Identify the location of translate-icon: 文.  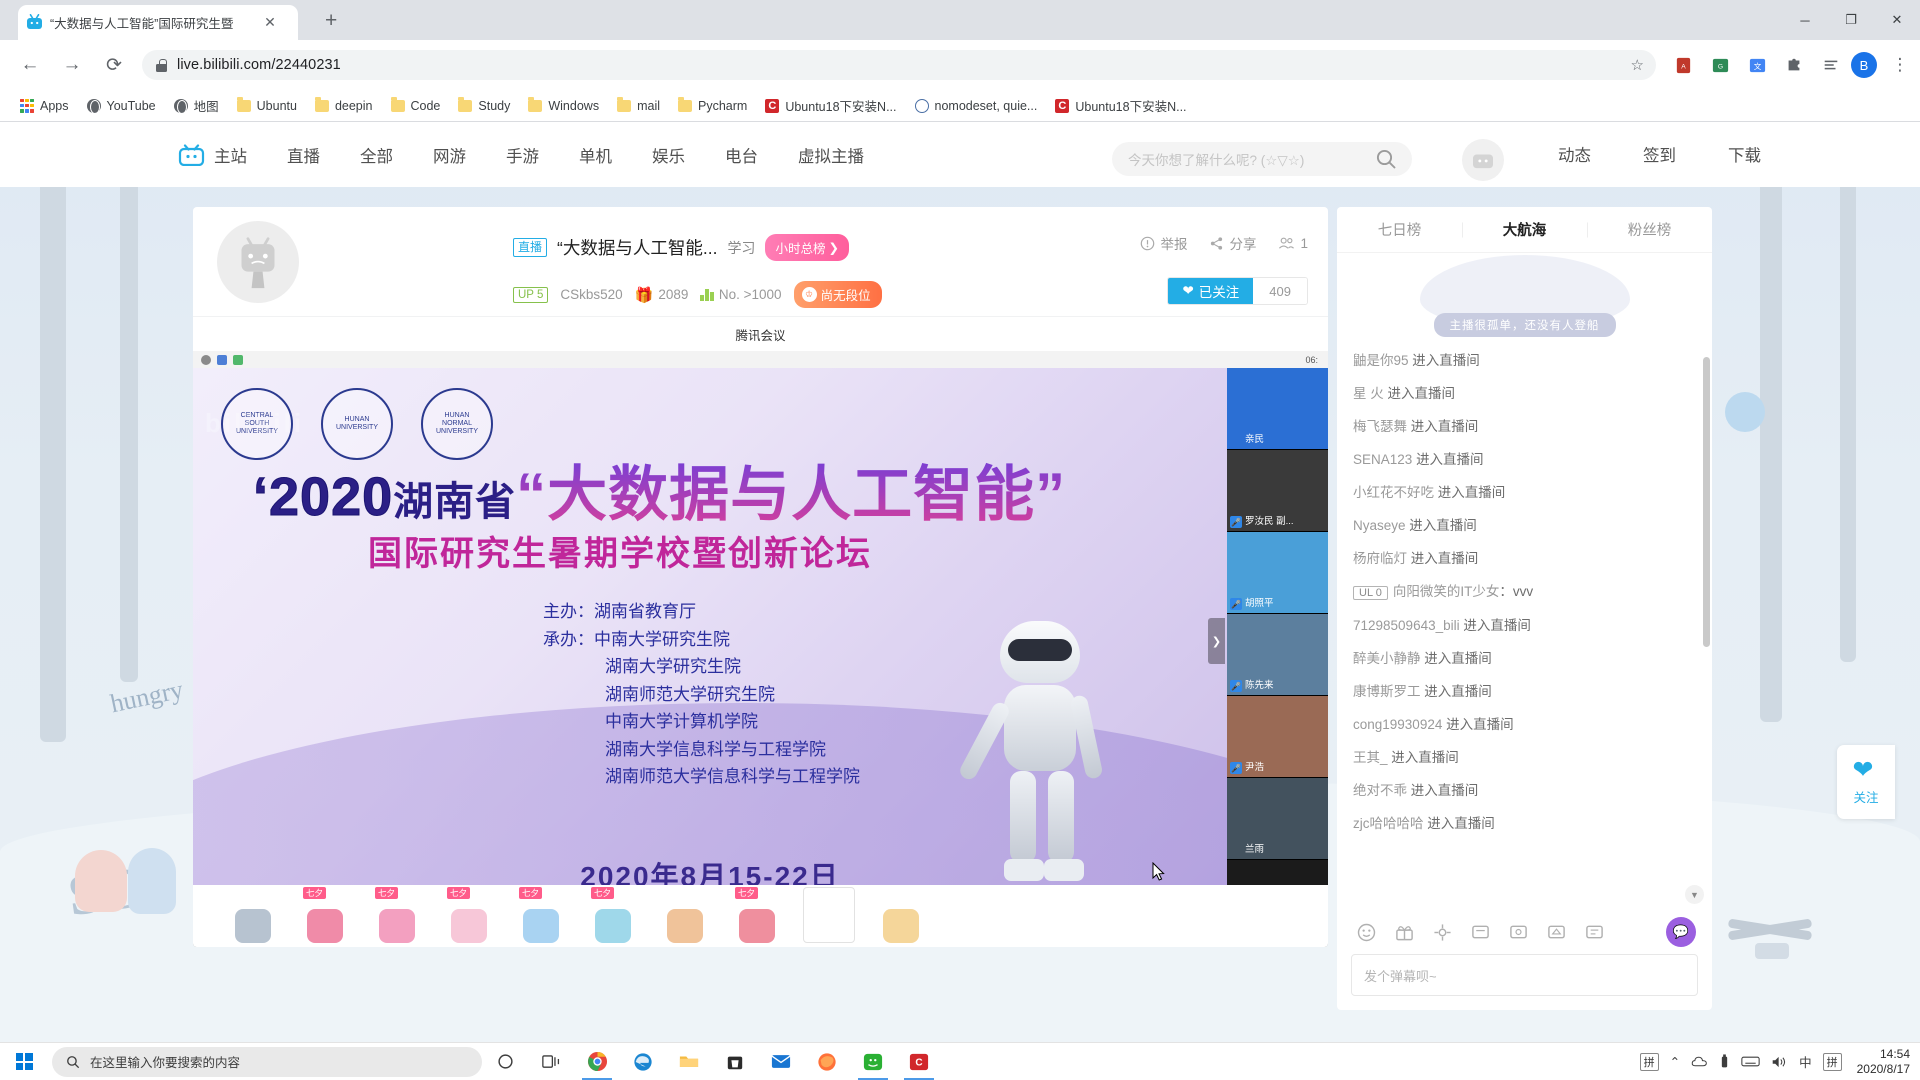
(1757, 65).